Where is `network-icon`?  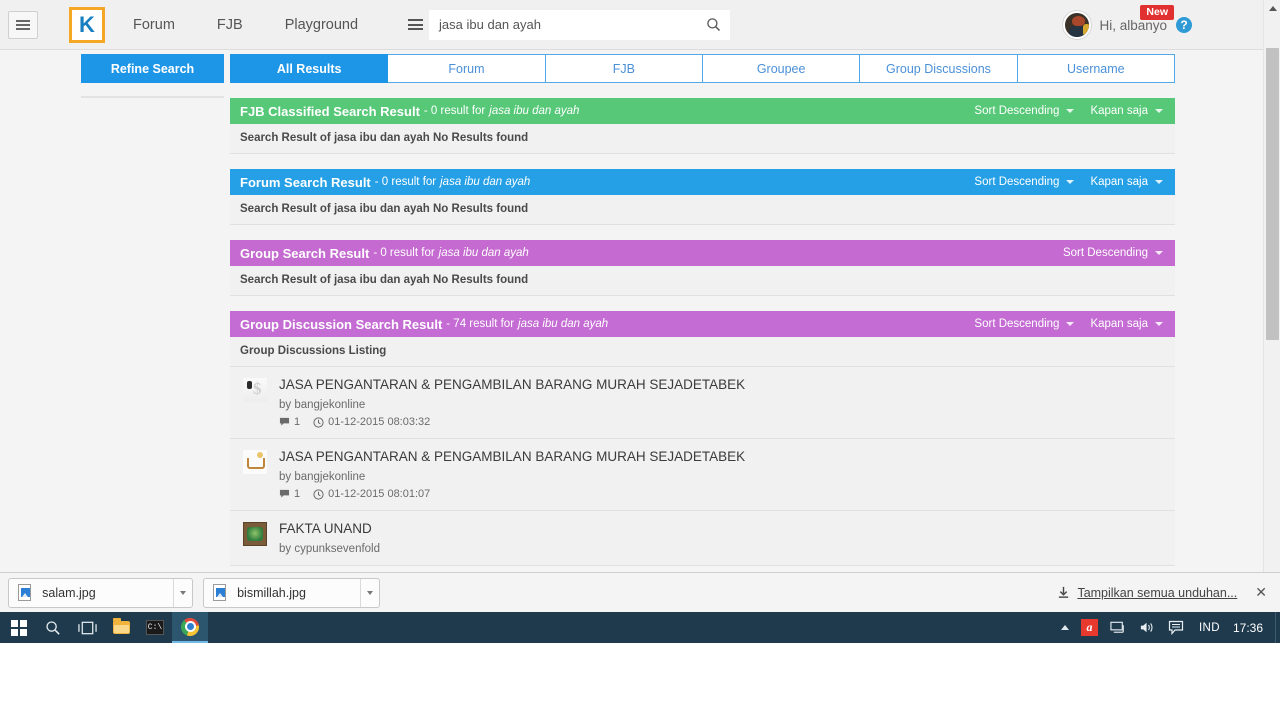 network-icon is located at coordinates (1117, 627).